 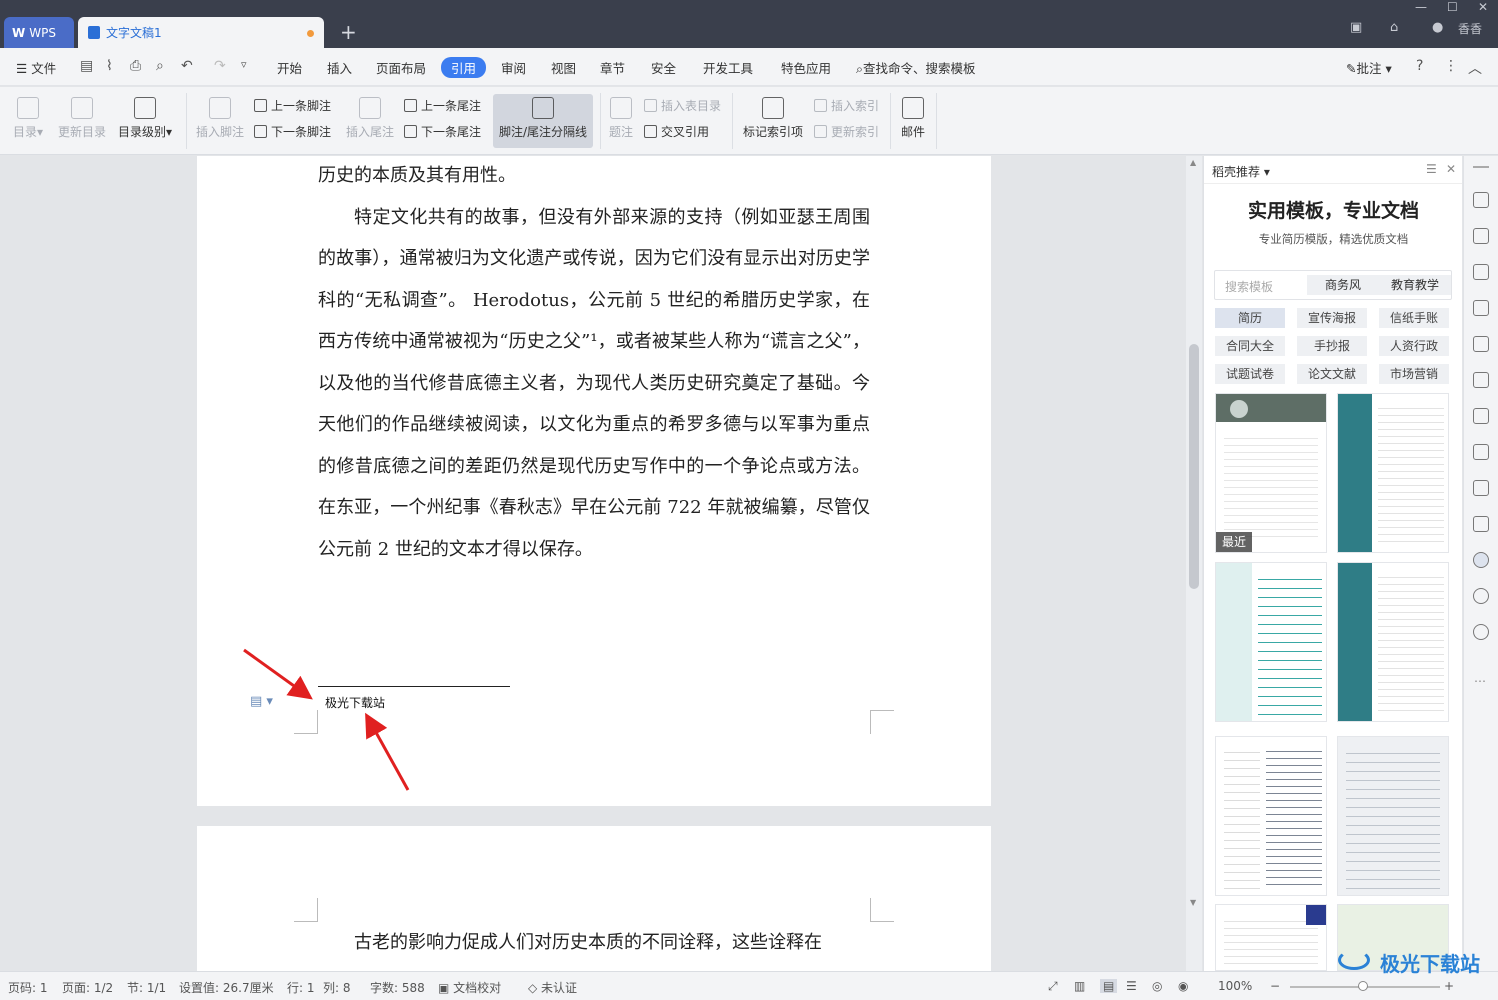 I want to click on close-window-icon: ✕, so click(x=1483, y=7).